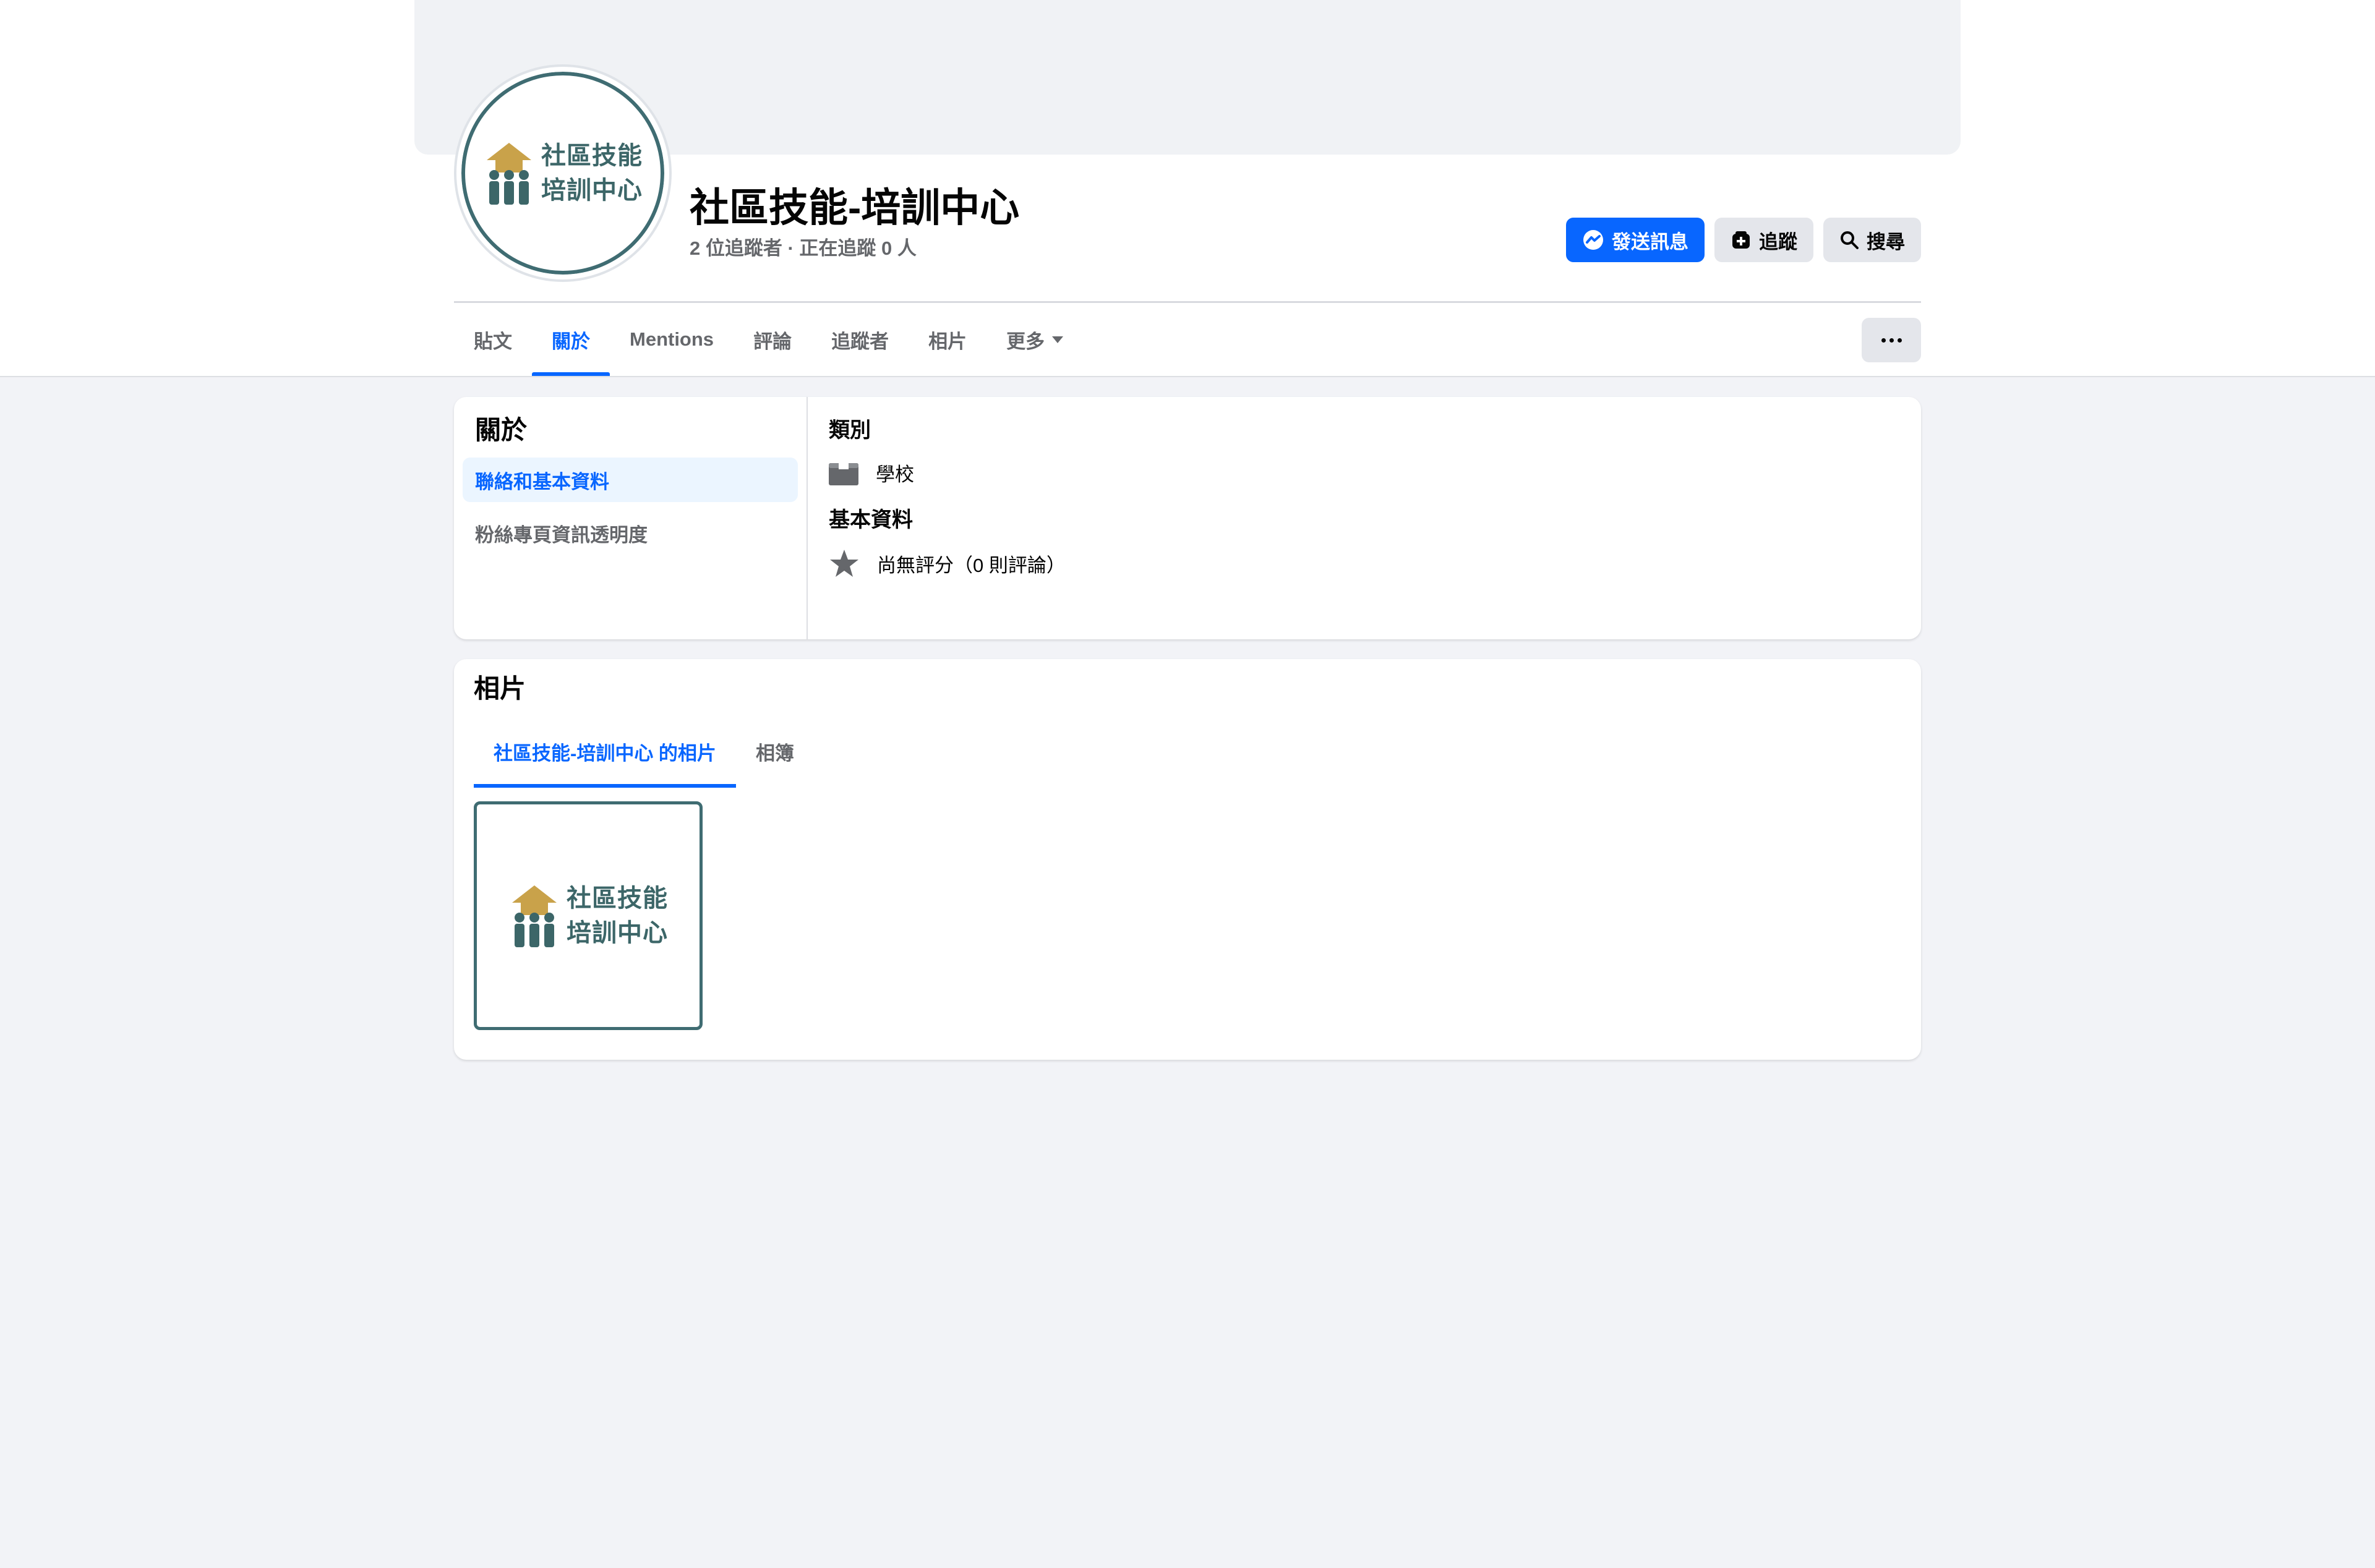  I want to click on follow-button: 追蹤, so click(1763, 240).